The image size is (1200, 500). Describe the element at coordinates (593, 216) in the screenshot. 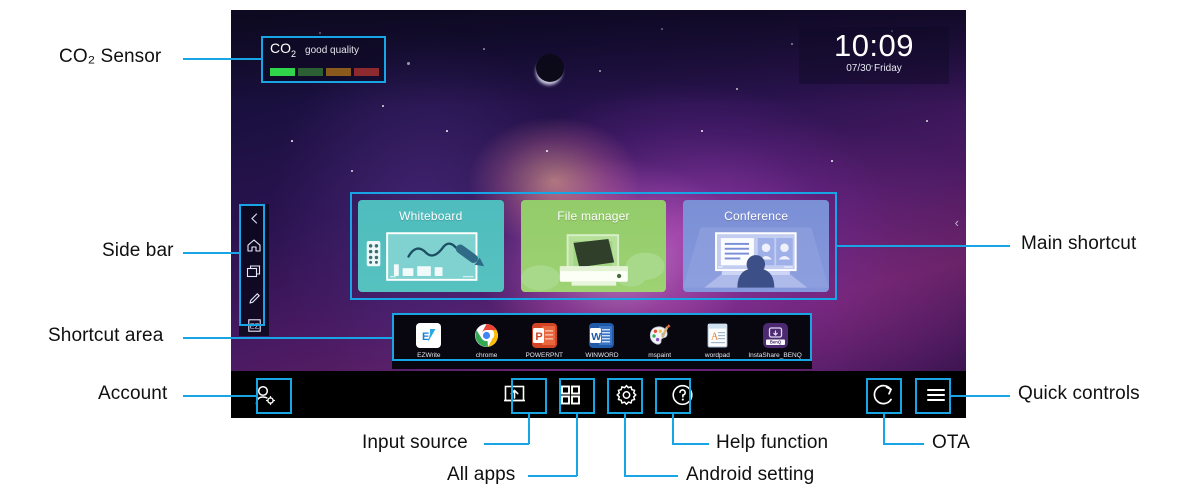

I see `tile-title-file-manager: File manager` at that location.